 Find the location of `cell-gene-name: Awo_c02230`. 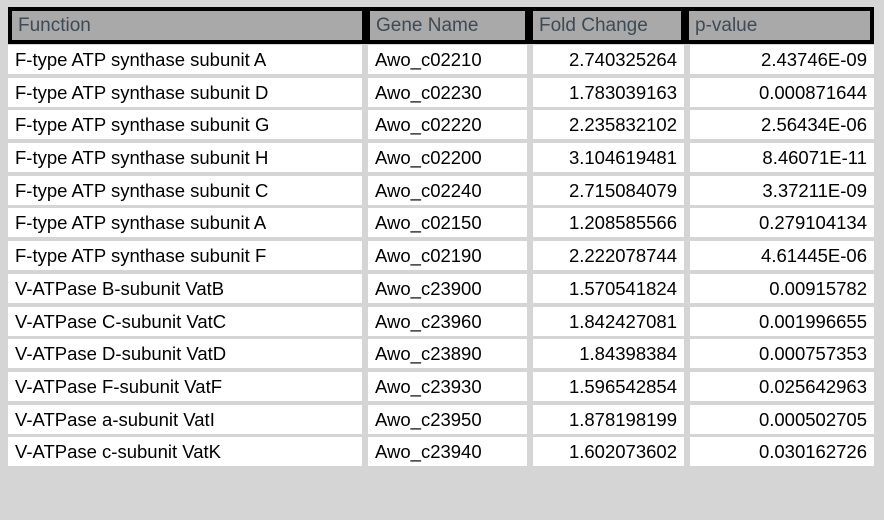

cell-gene-name: Awo_c02230 is located at coordinates (447, 92).